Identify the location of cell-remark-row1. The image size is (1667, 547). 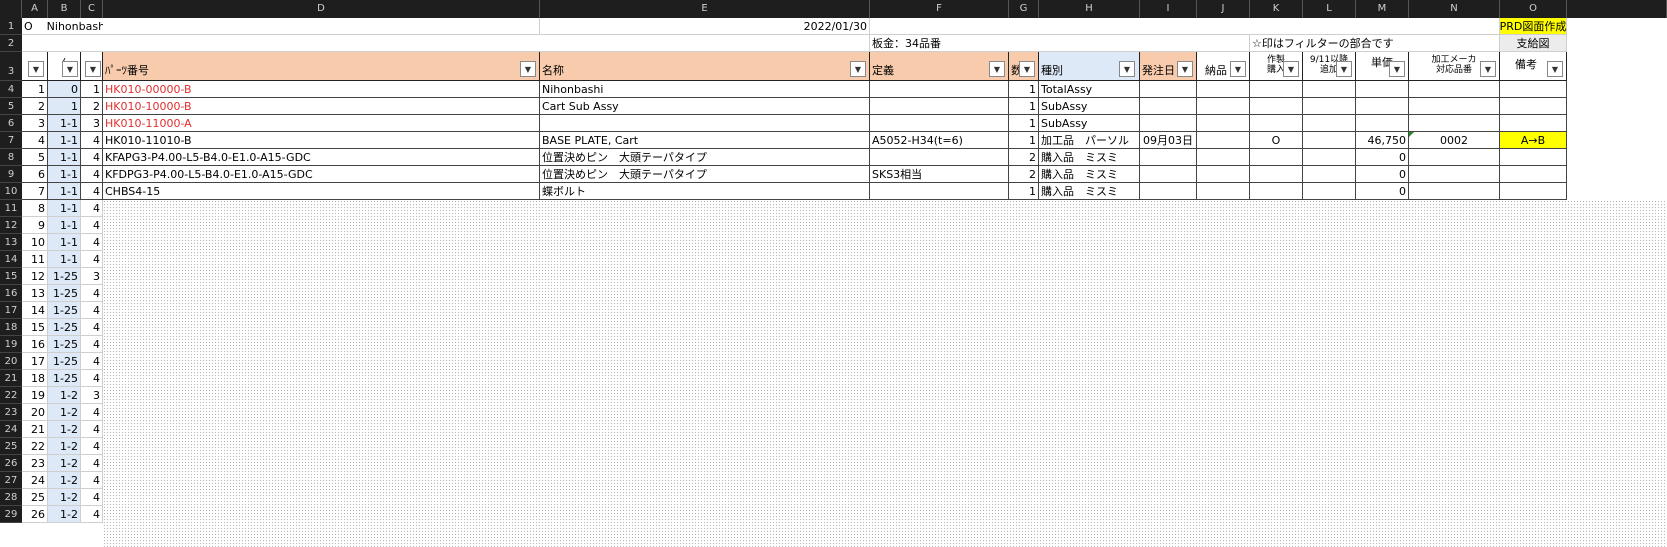
(1533, 89).